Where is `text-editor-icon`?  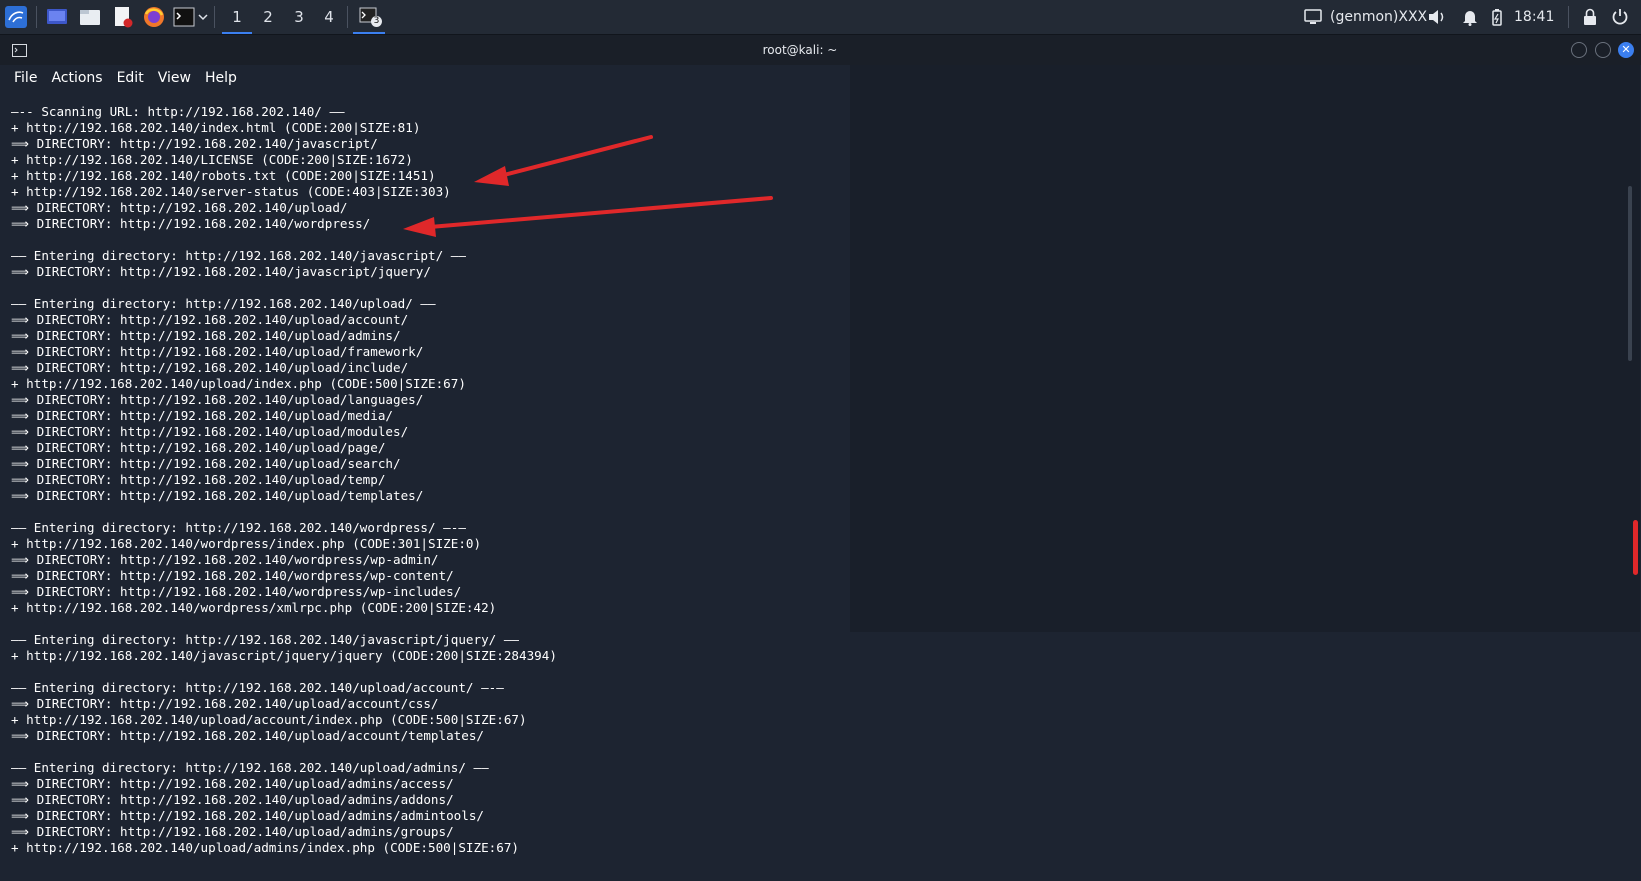
text-editor-icon is located at coordinates (123, 17).